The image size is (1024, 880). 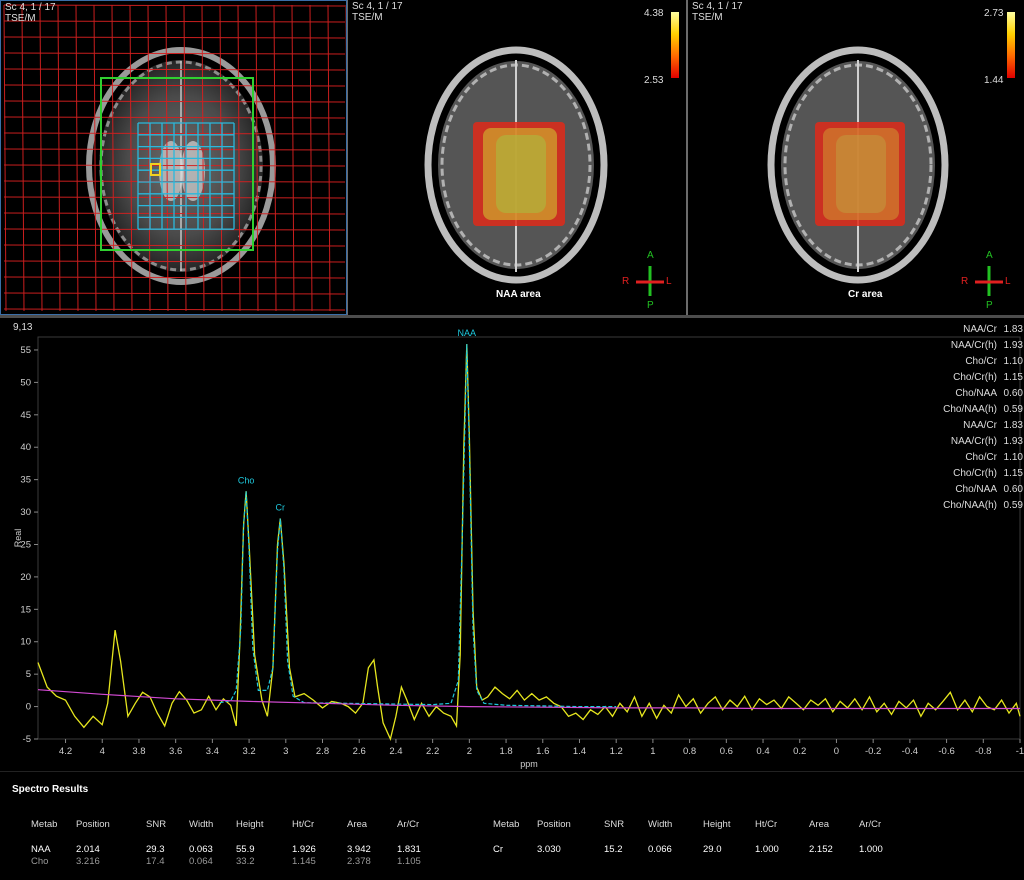 What do you see at coordinates (138, 751) in the screenshot?
I see `x-tick-label: 3.8` at bounding box center [138, 751].